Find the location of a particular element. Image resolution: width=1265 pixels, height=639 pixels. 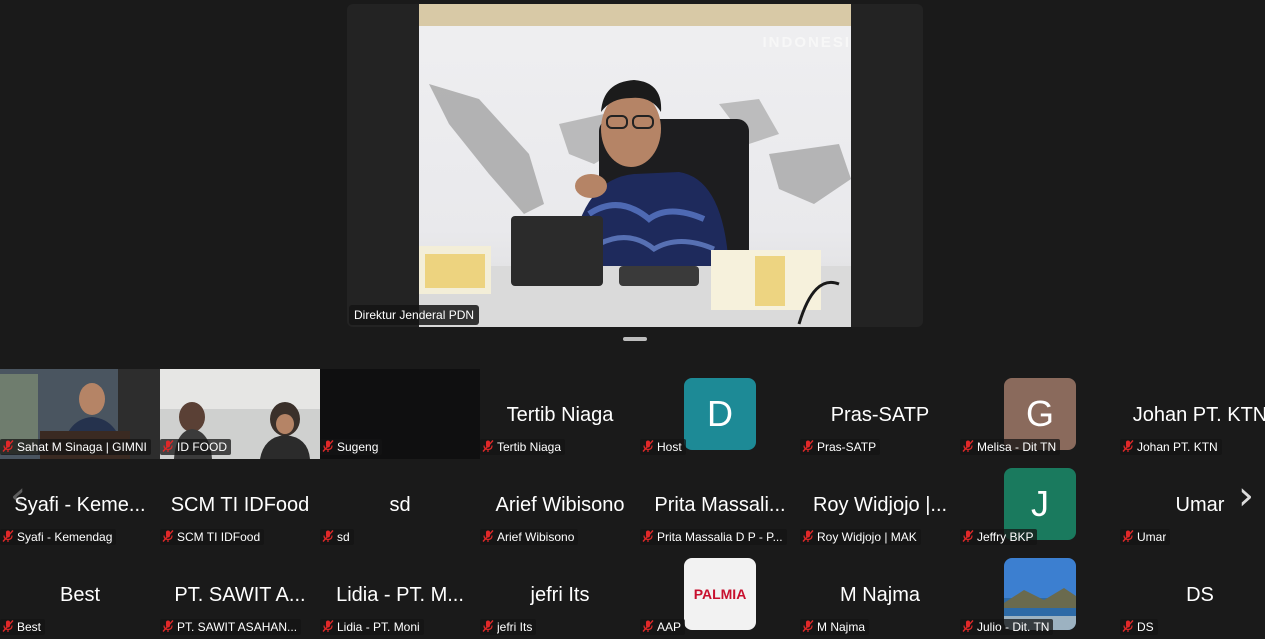

participant-name-label: Syafi - Kemendag is located at coordinates (65, 537).